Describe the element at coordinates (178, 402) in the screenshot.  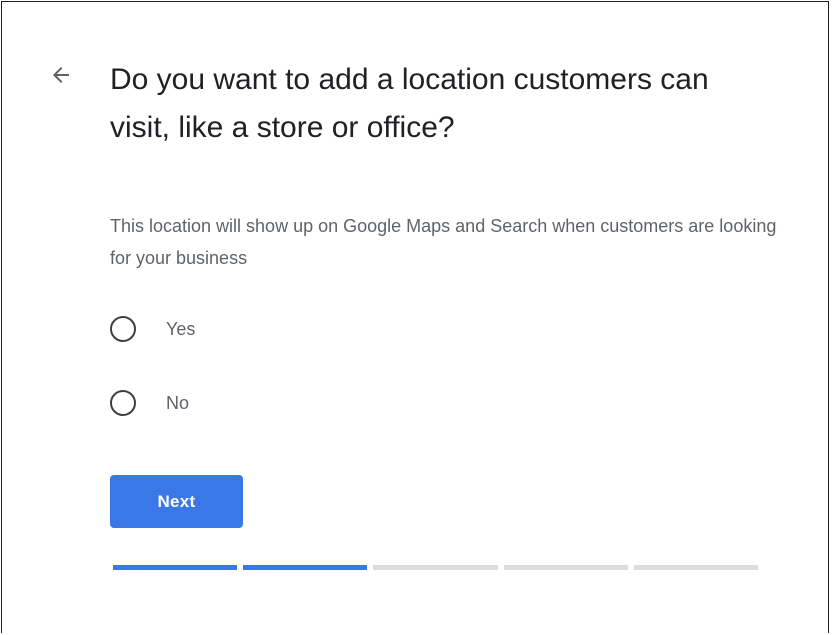
I see `radio-label-no: No` at that location.